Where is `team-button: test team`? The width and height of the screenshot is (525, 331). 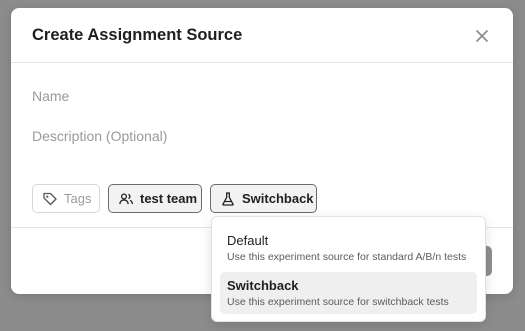 team-button: test team is located at coordinates (155, 198).